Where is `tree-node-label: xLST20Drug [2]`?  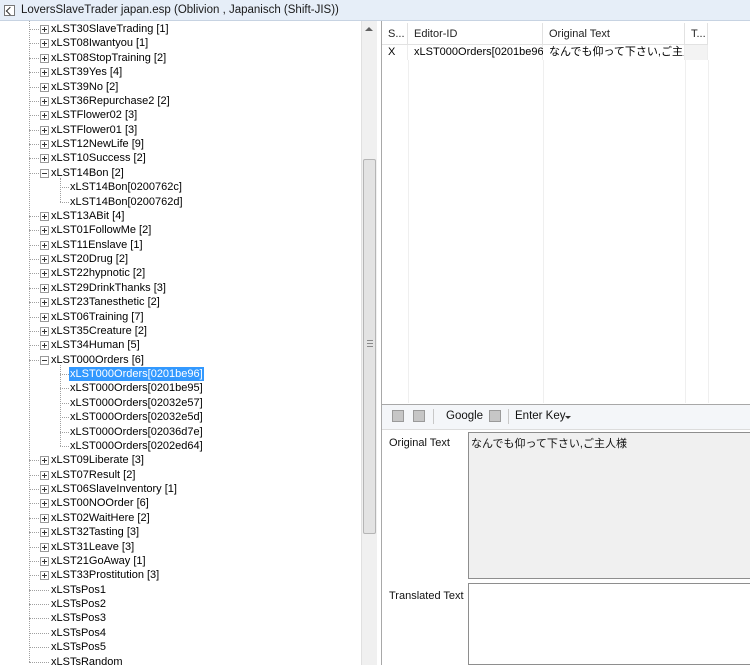
tree-node-label: xLST20Drug [2] is located at coordinates (89, 259).